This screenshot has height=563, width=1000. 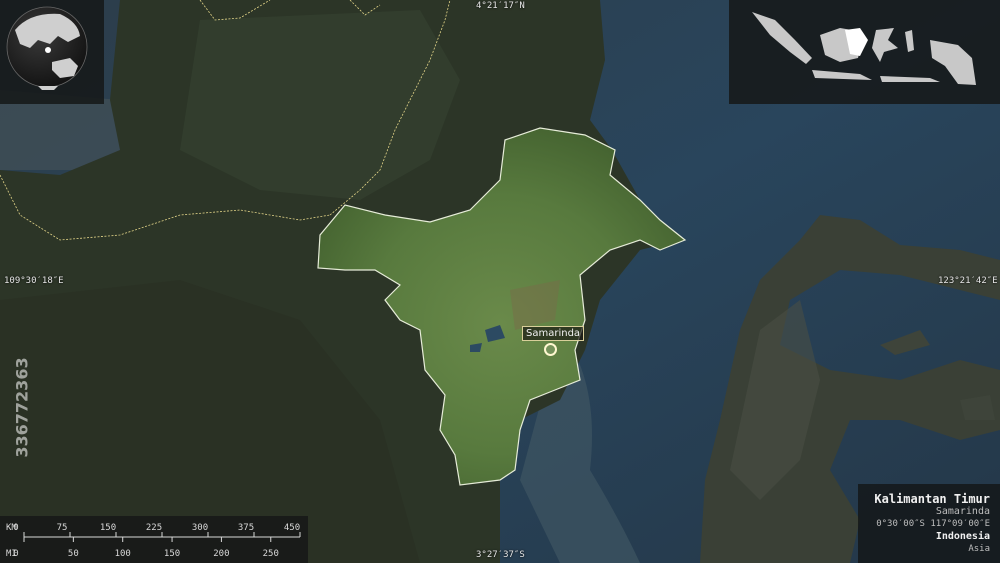 What do you see at coordinates (221, 554) in the screenshot?
I see `scale-label-mi: 200` at bounding box center [221, 554].